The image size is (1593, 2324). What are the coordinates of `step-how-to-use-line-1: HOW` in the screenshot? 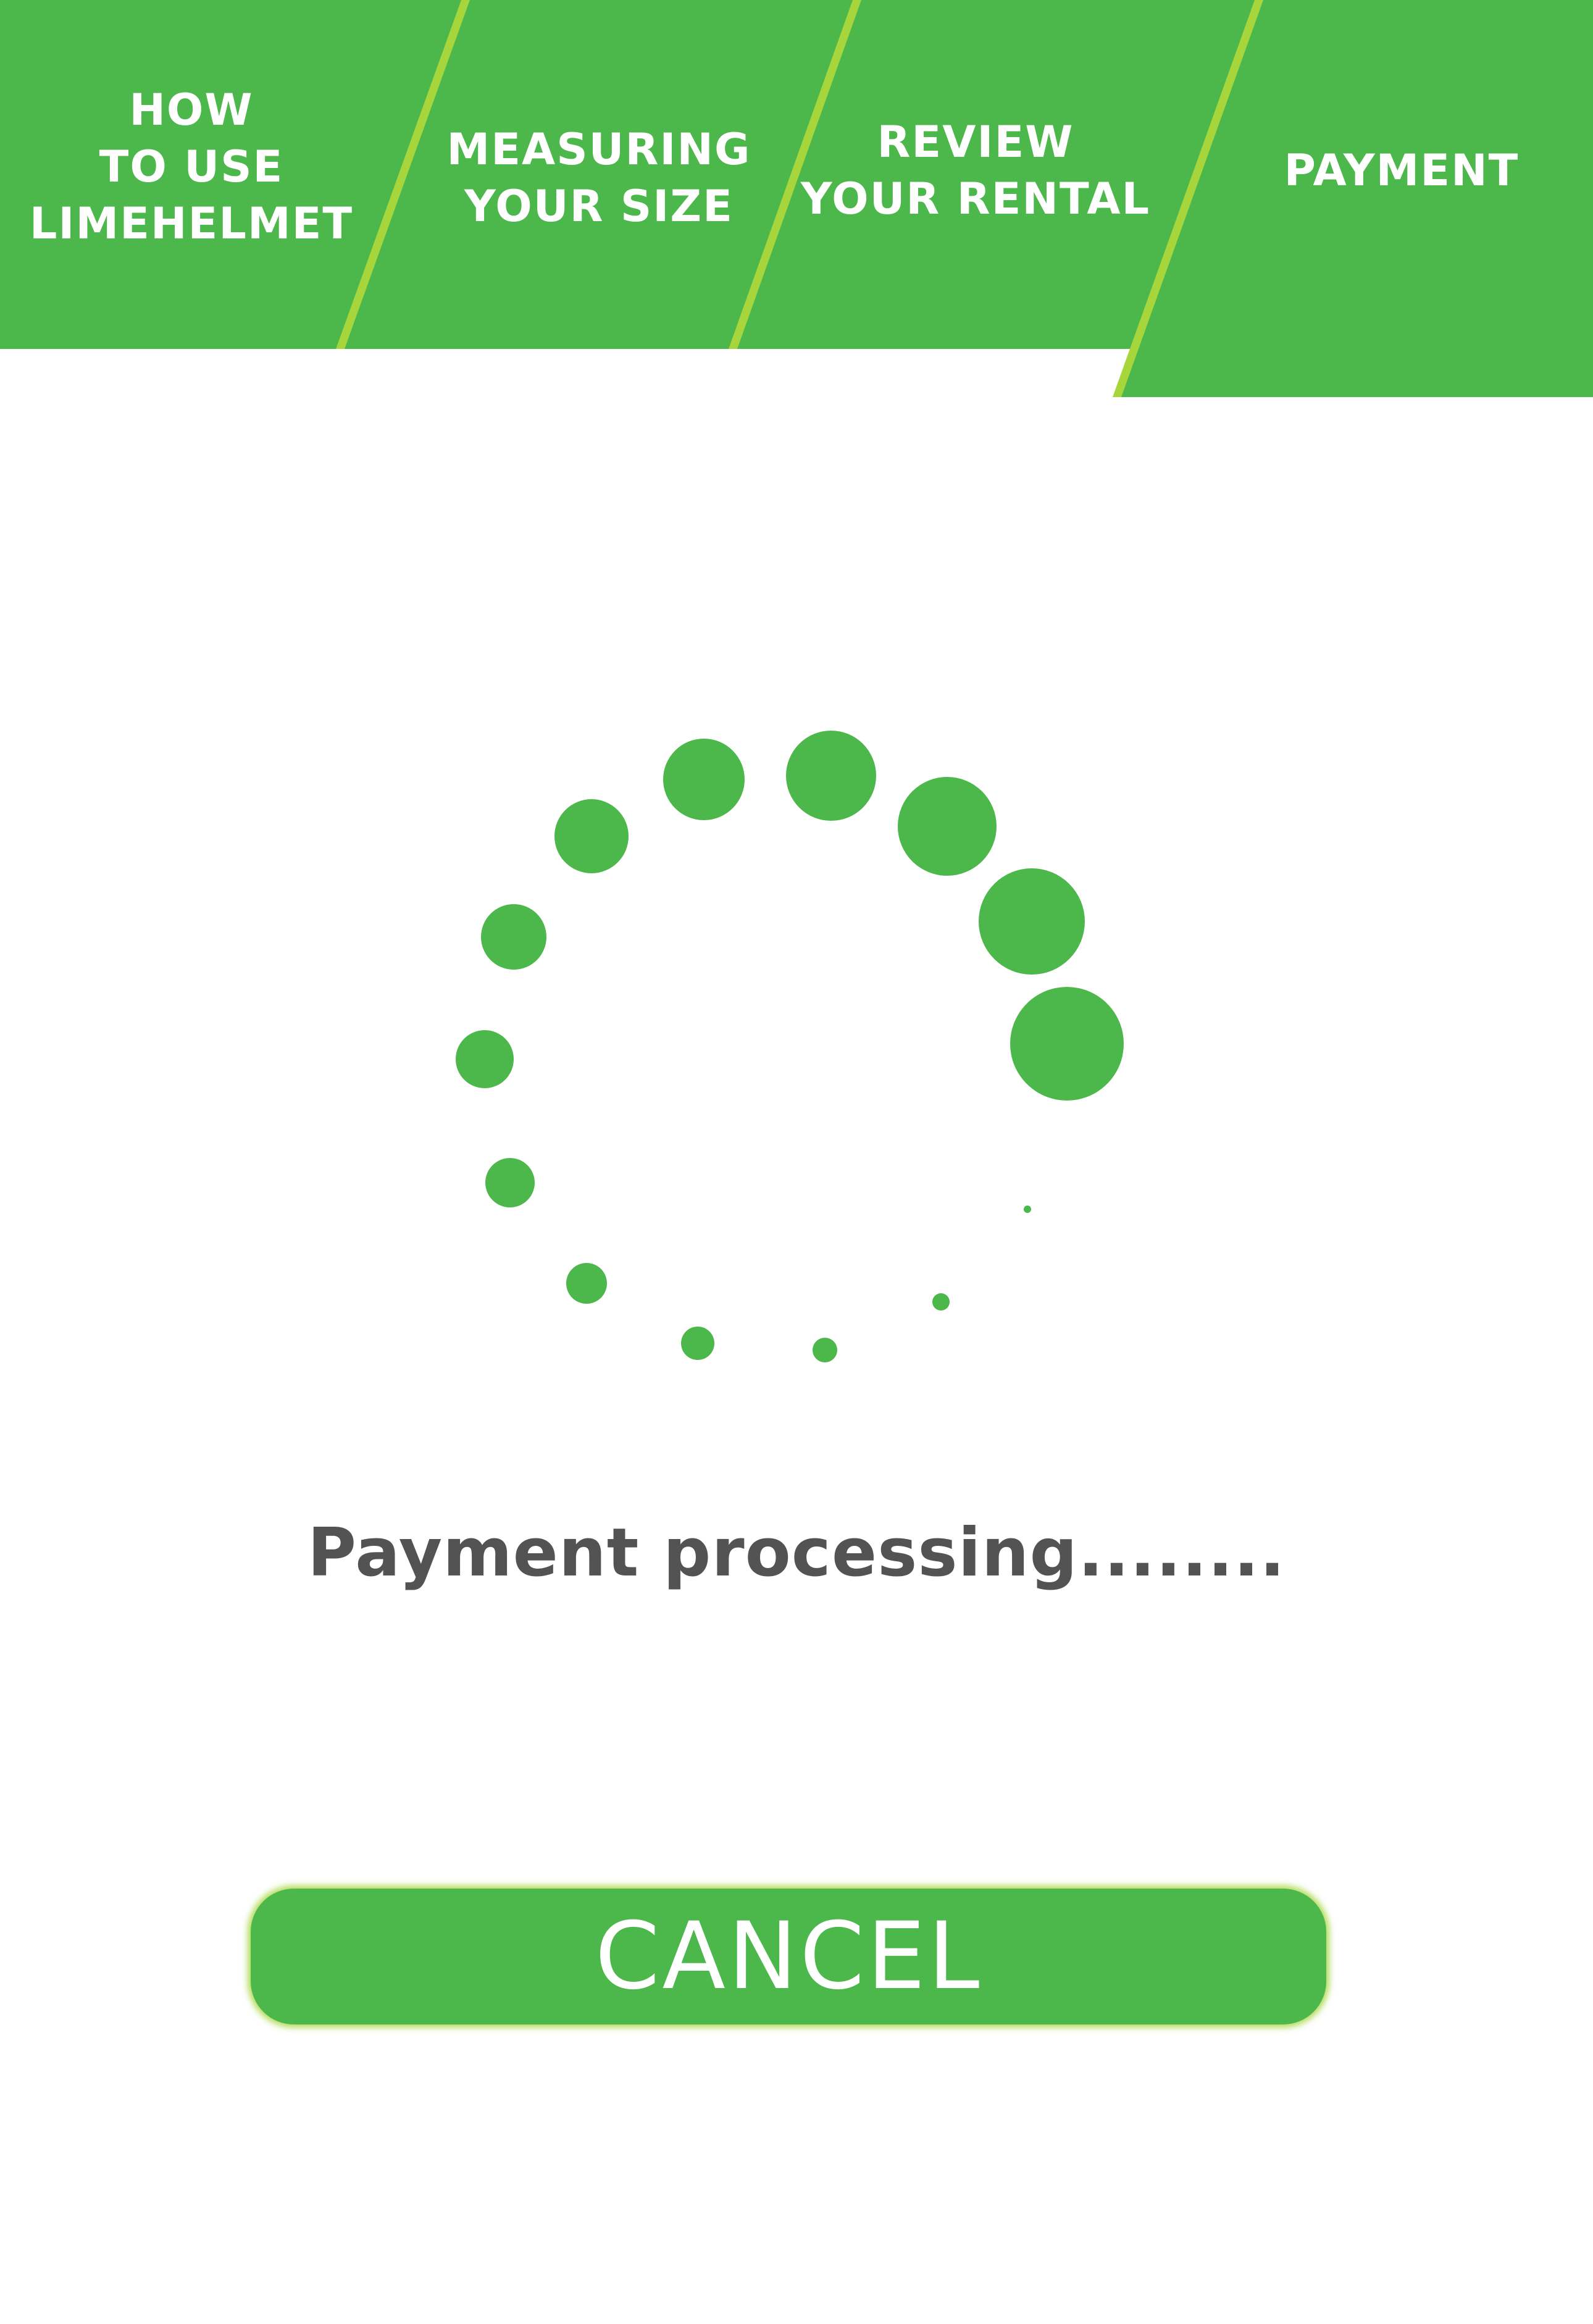 It's located at (192, 110).